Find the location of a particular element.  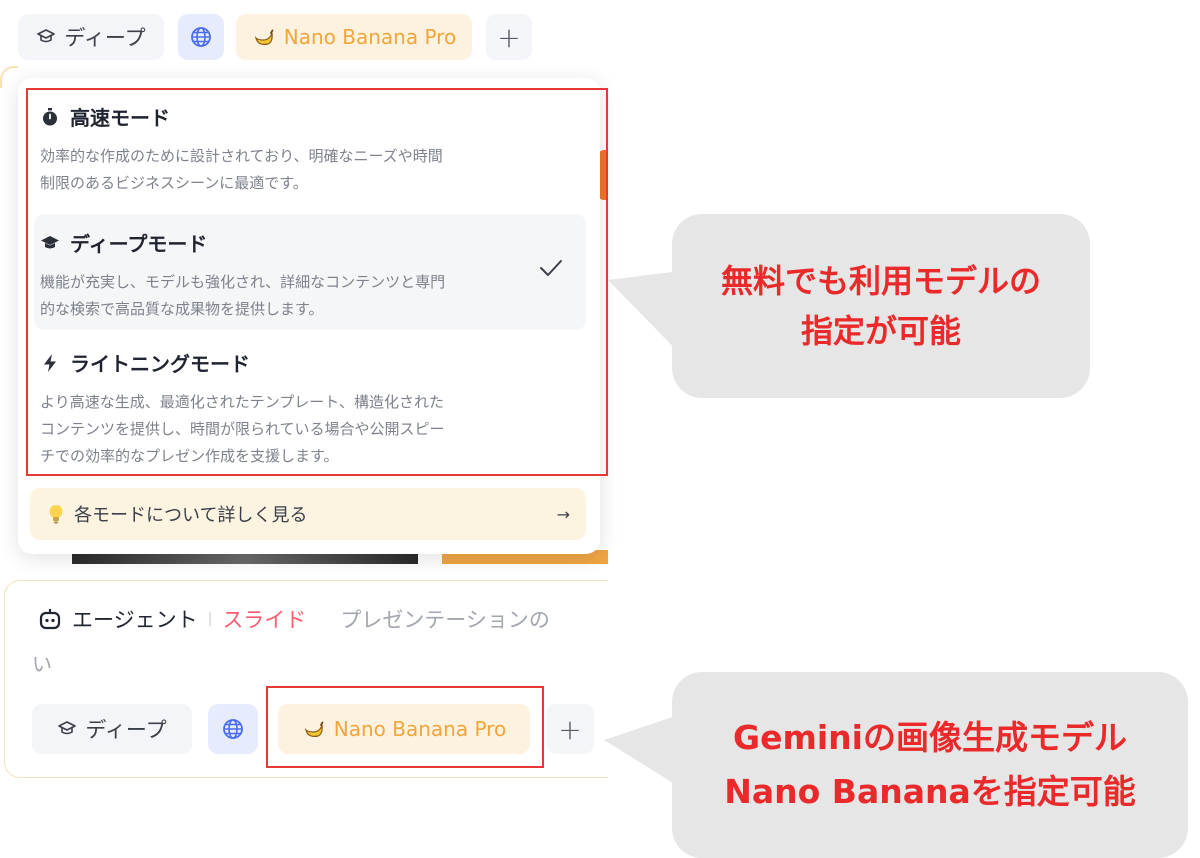

model-select-nano-banana: Nano Banana Pro is located at coordinates (354, 37).